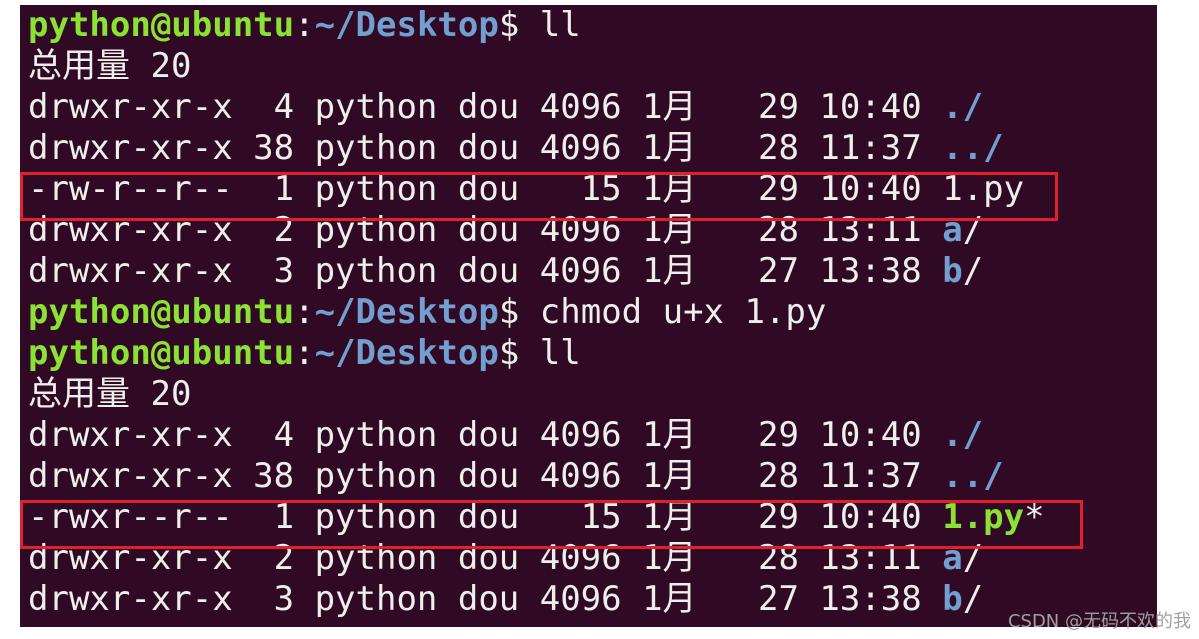 The image size is (1199, 639). Describe the element at coordinates (1099, 621) in the screenshot. I see `watermark: CSDN @无码不欢的我` at that location.